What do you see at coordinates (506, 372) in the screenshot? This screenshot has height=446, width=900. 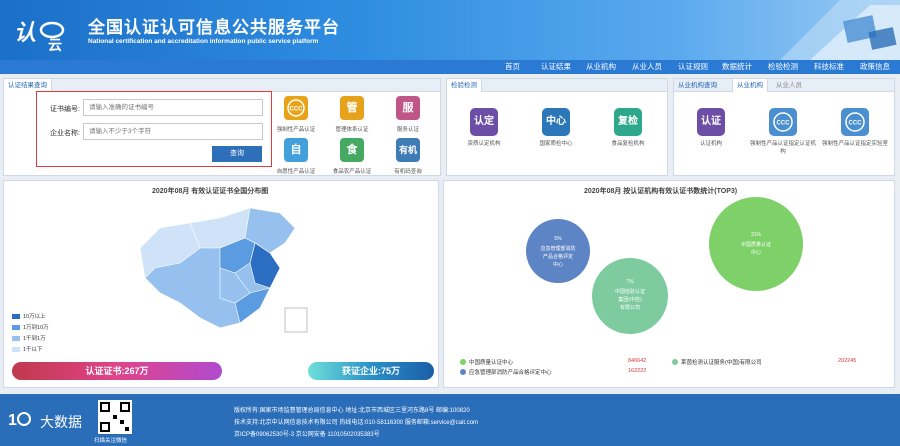 I see `top3-legend-3: 应急管理部消防产品合格评定中心` at bounding box center [506, 372].